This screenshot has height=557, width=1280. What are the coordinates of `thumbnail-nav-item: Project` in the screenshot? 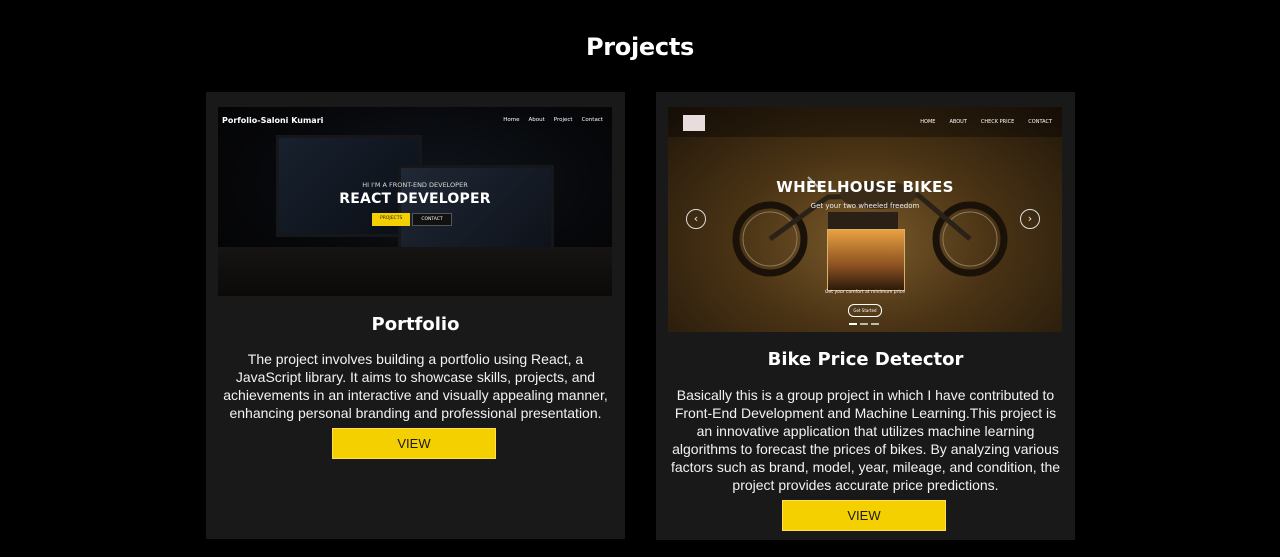 It's located at (563, 120).